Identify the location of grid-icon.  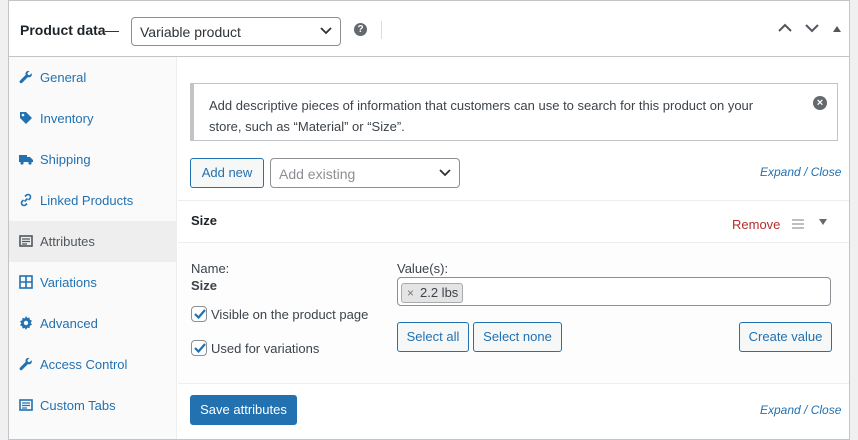
(26, 282).